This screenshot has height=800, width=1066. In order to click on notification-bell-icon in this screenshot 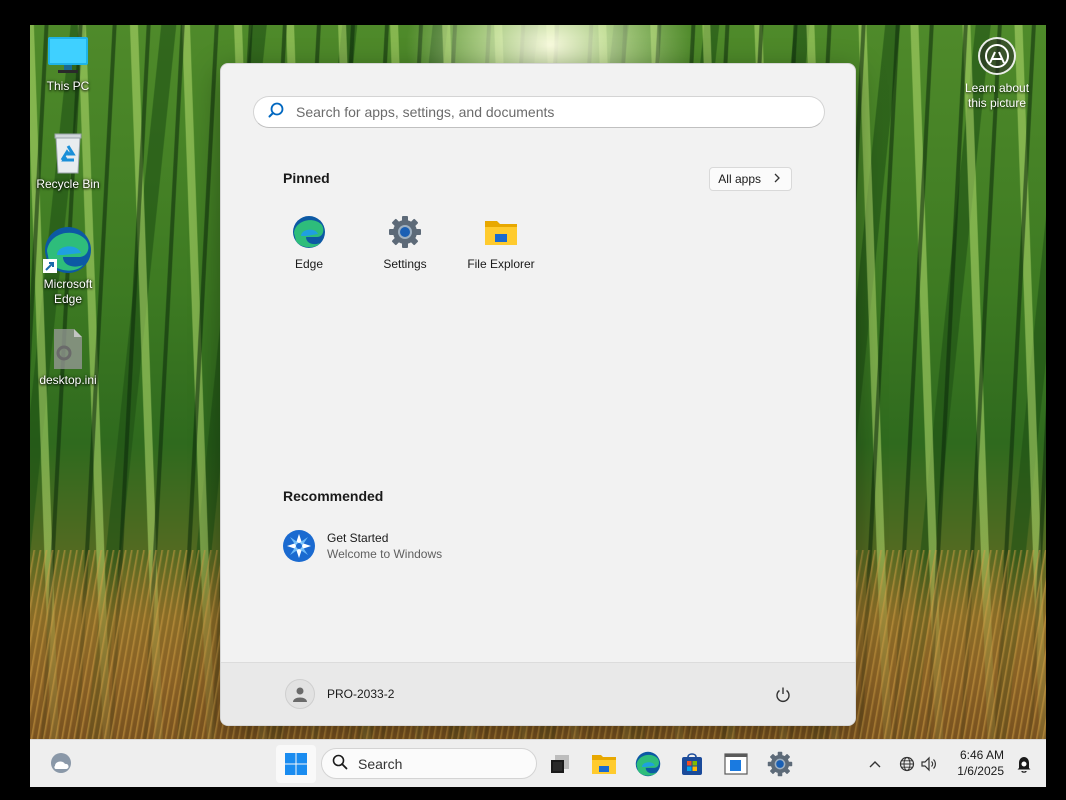, I will do `click(1024, 766)`.